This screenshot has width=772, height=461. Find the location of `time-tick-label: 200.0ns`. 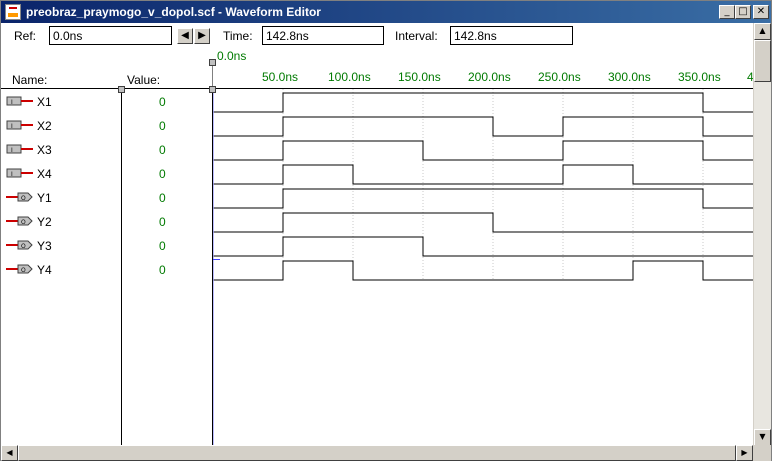

time-tick-label: 200.0ns is located at coordinates (489, 77).